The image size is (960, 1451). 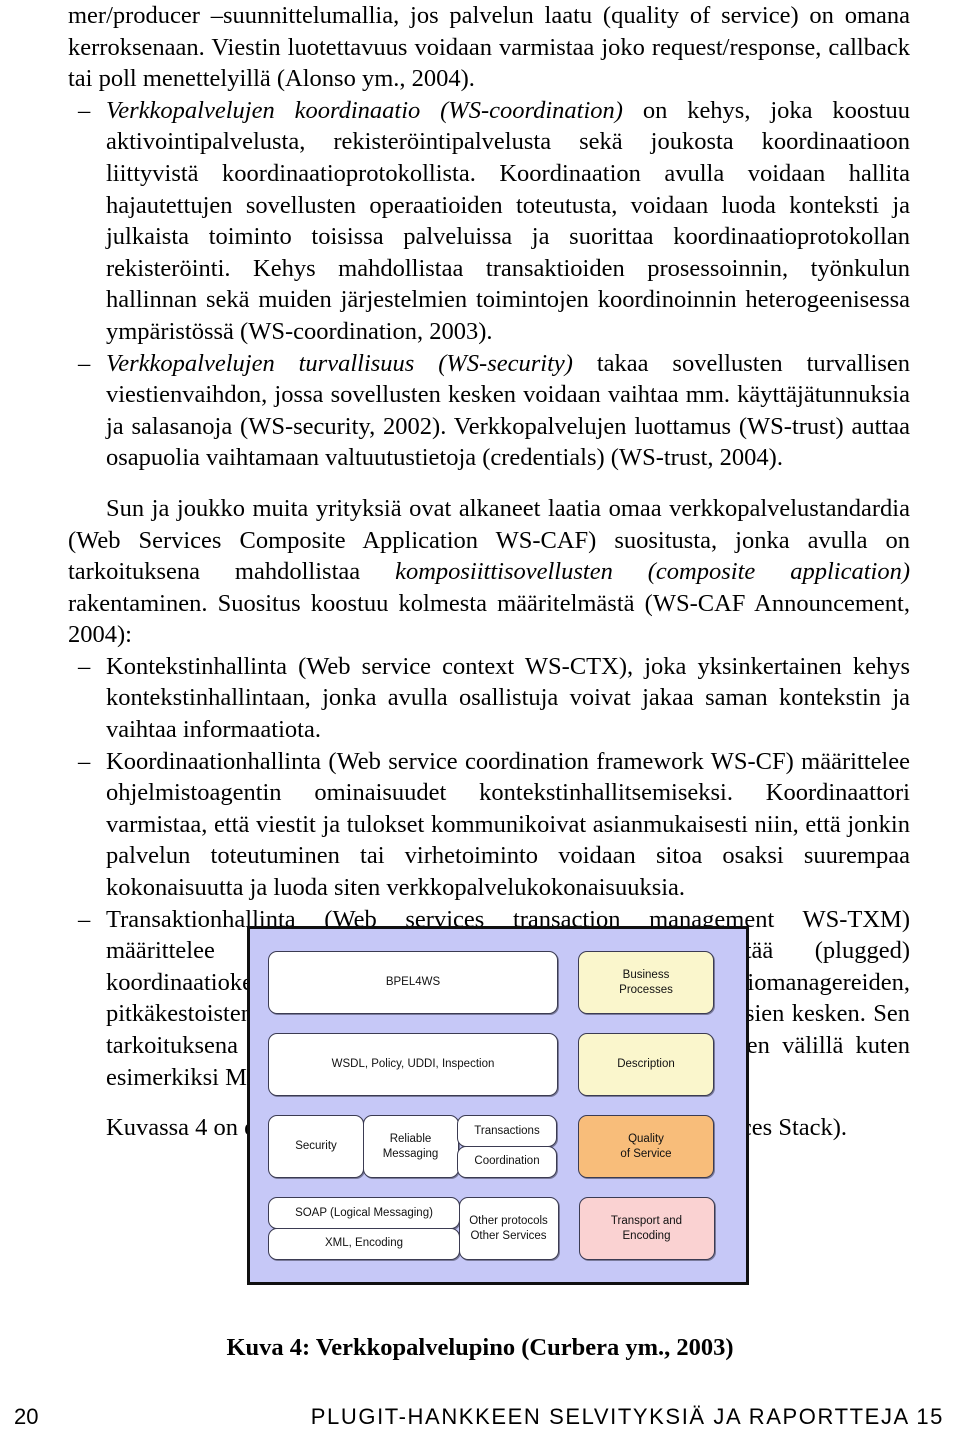 I want to click on stack-right-column: Description, so click(x=646, y=1064).